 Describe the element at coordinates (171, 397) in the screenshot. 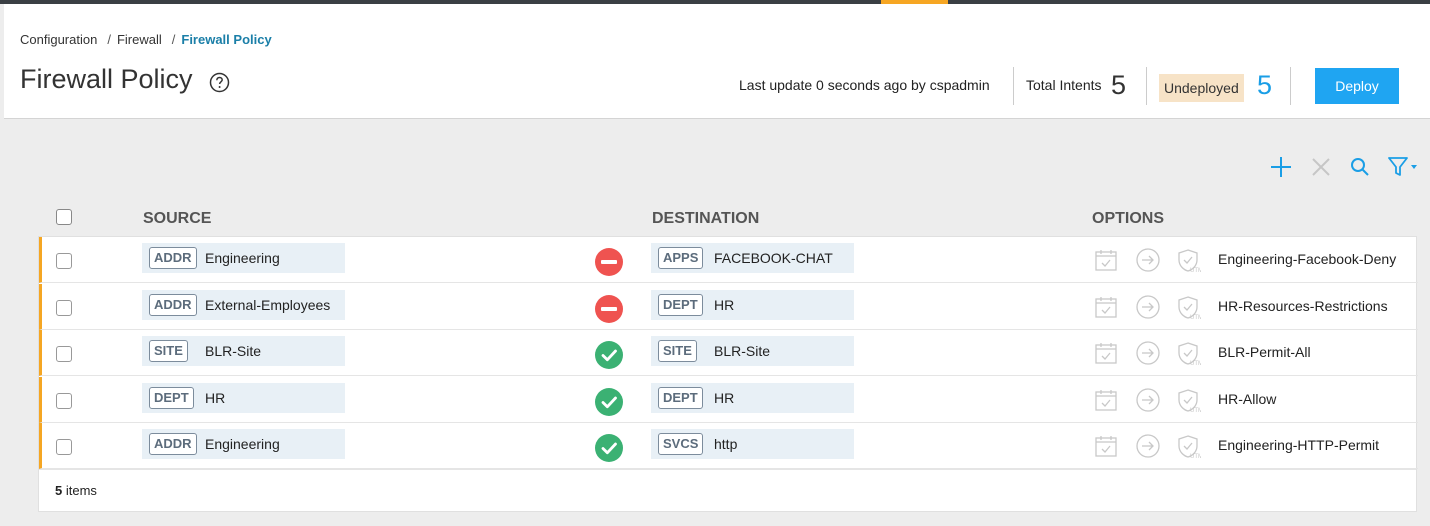

I see `source-type-tag: DEPT` at that location.